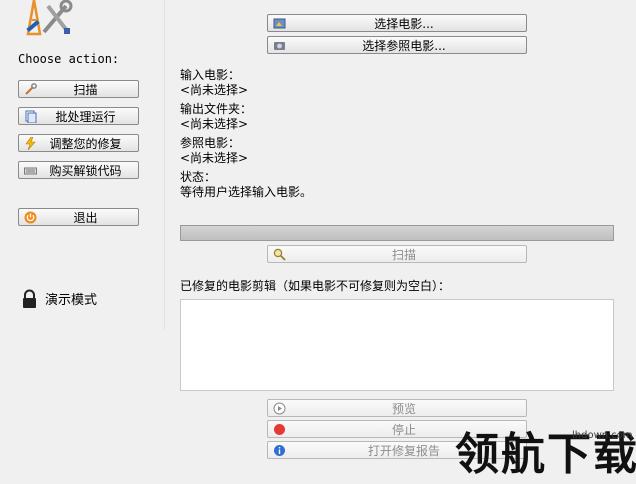  Describe the element at coordinates (30, 89) in the screenshot. I see `wrench-icon` at that location.